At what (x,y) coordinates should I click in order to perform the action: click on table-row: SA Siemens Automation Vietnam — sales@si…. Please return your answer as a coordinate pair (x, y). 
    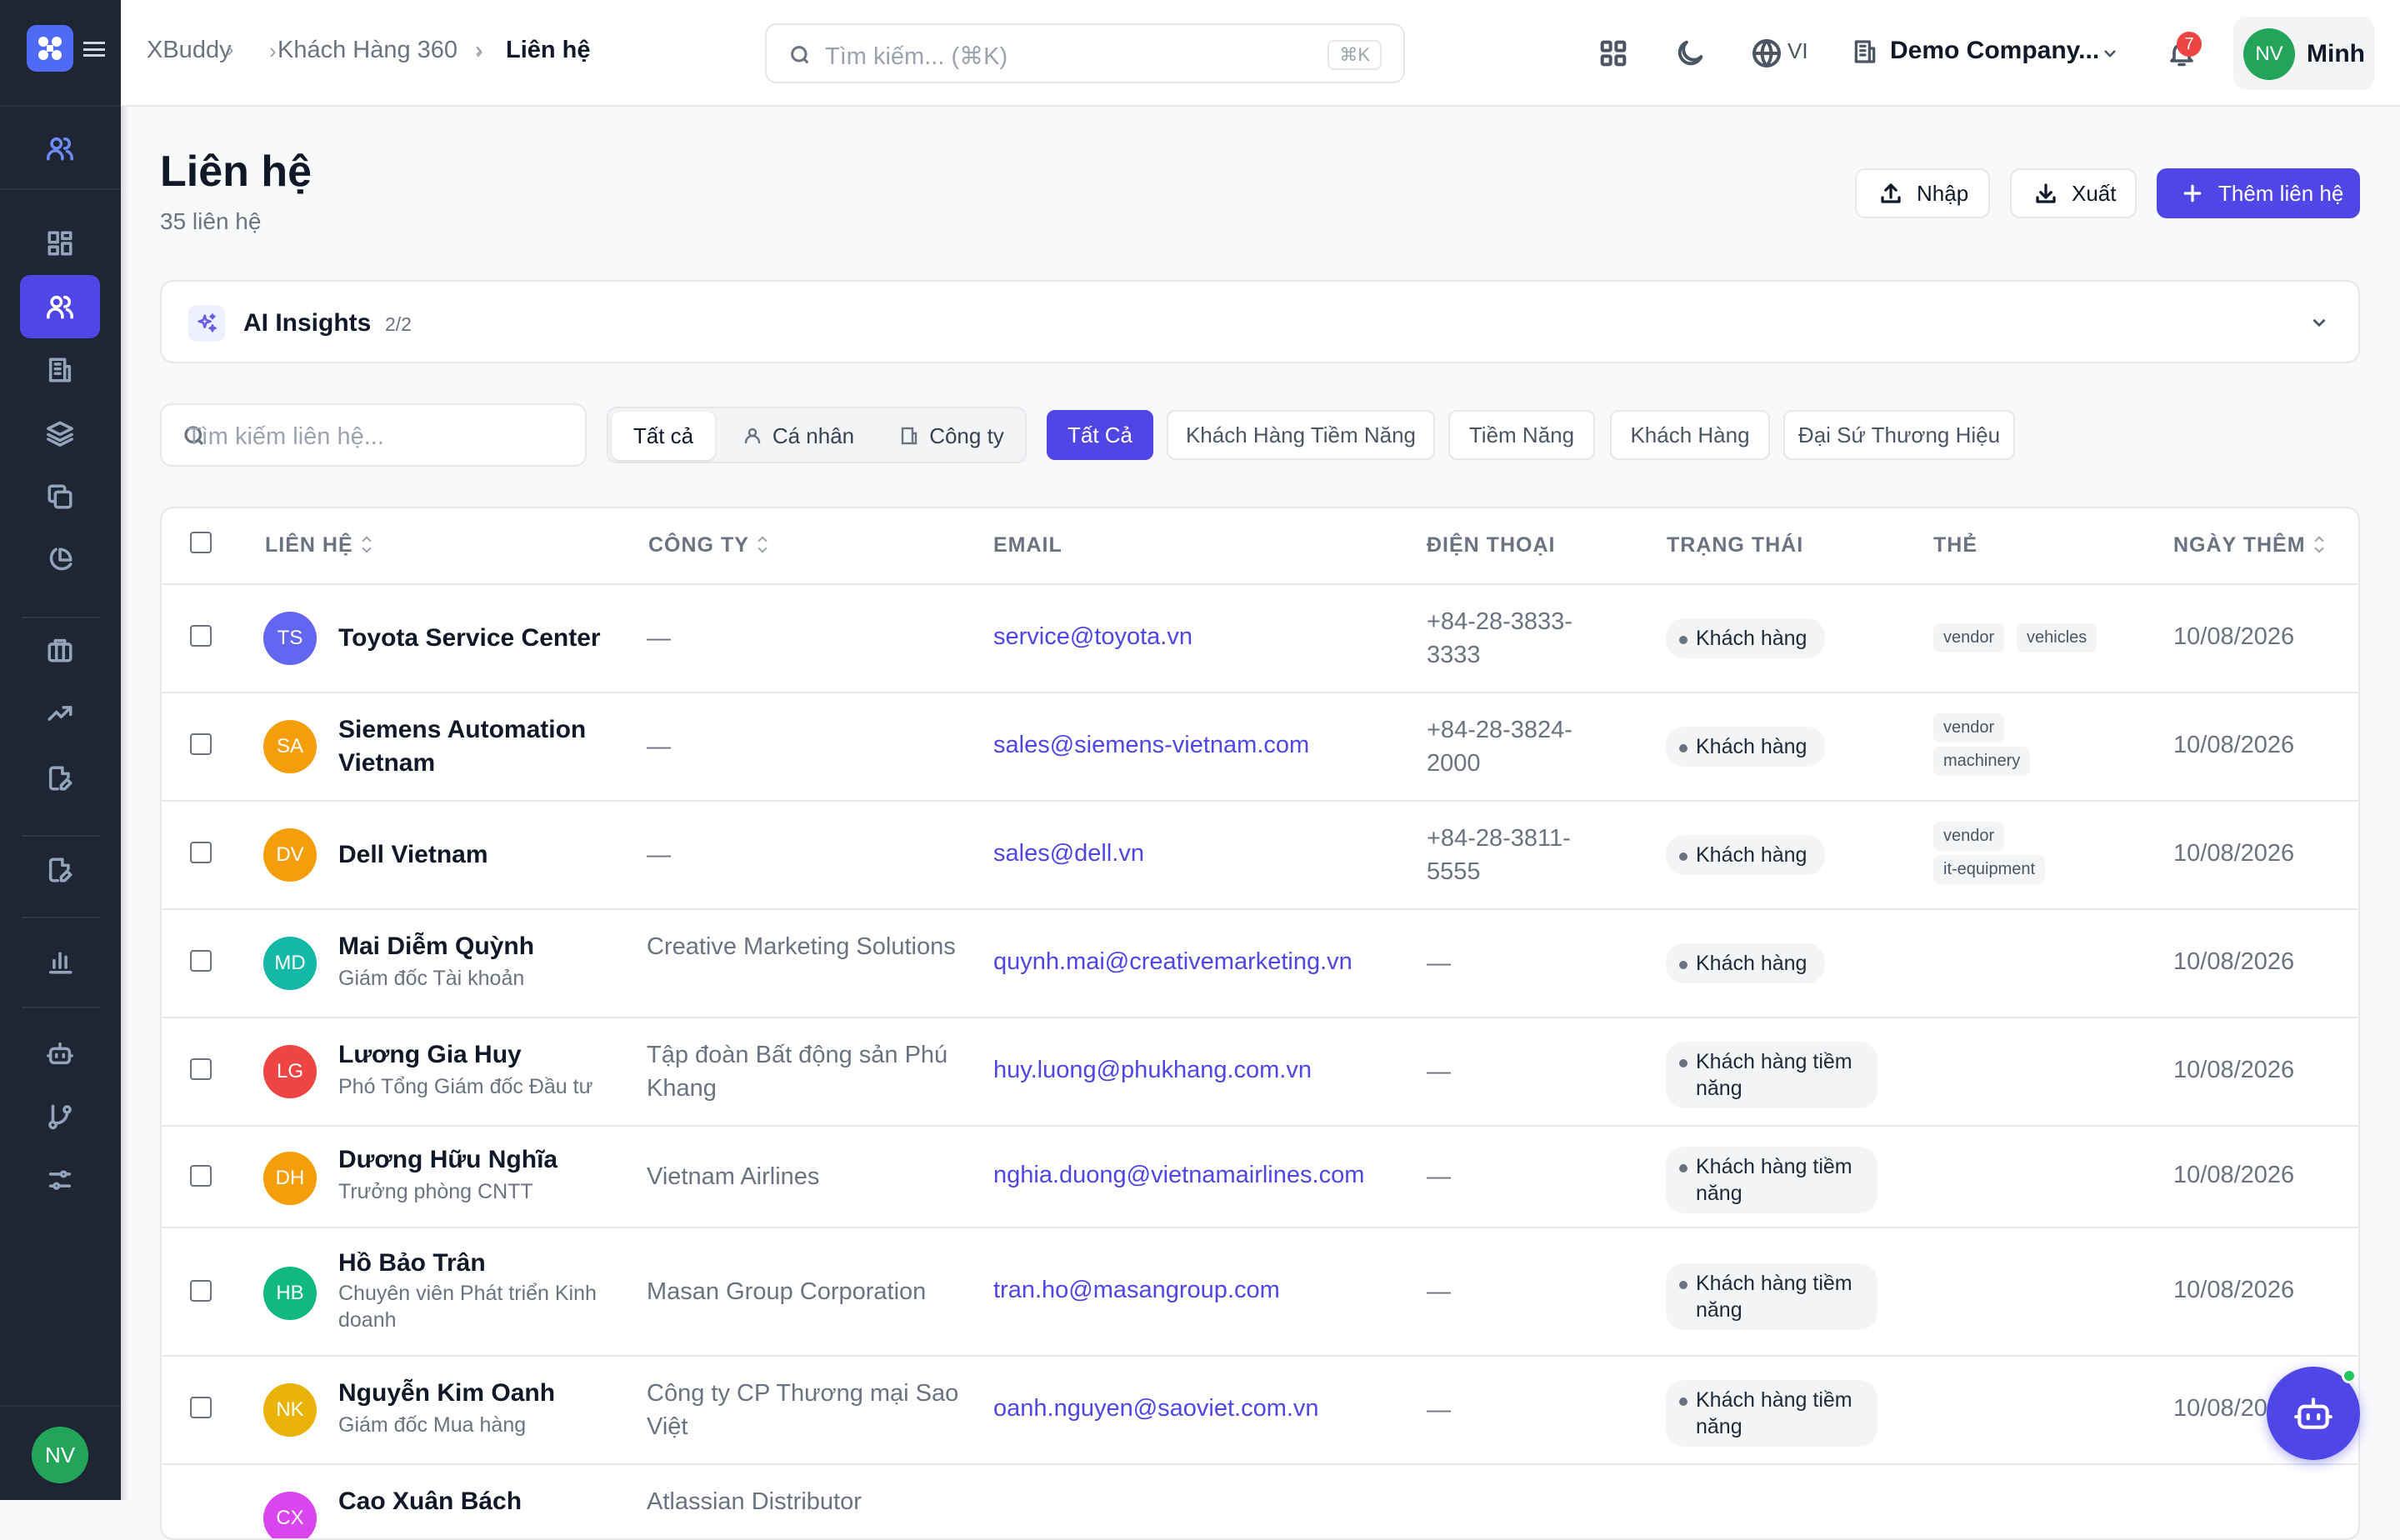
    Looking at the image, I should click on (1260, 746).